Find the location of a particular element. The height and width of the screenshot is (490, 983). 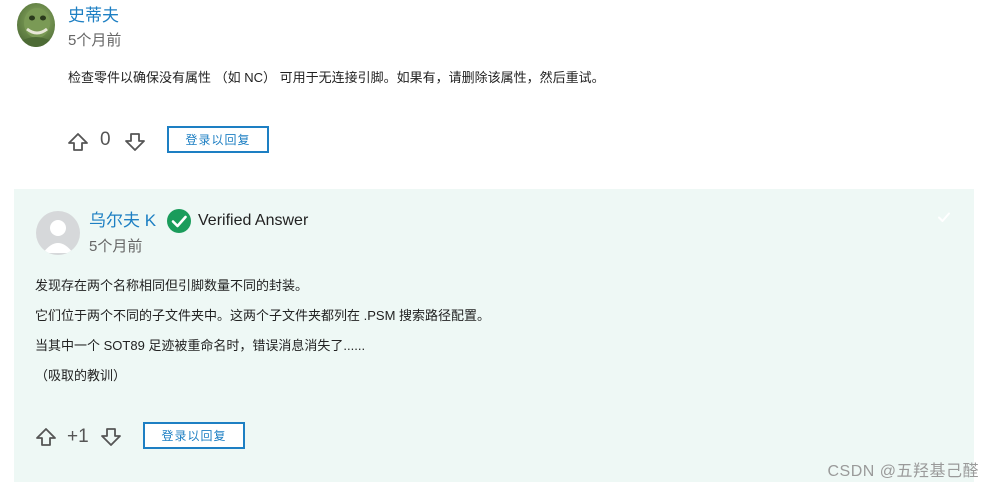

verified-check-icon is located at coordinates (179, 221).